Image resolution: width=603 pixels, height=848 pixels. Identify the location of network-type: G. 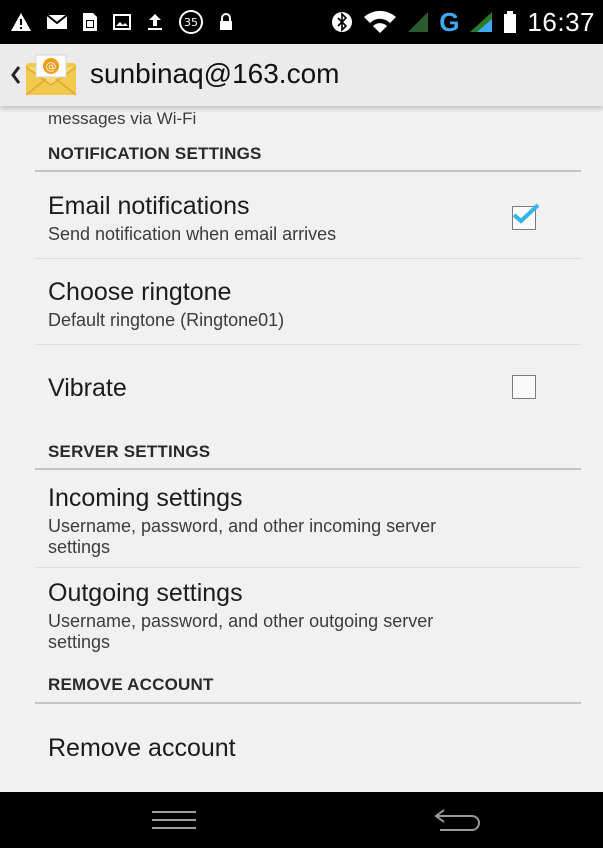
(449, 21).